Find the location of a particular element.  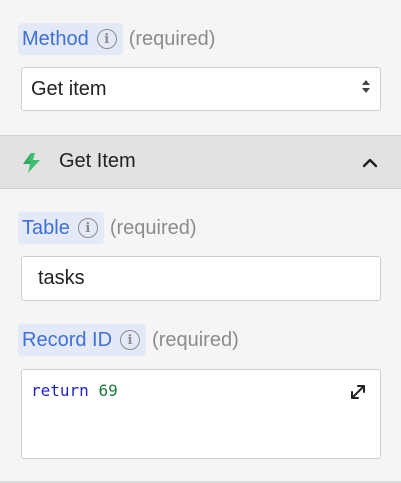

table-input: tasks is located at coordinates (201, 278).